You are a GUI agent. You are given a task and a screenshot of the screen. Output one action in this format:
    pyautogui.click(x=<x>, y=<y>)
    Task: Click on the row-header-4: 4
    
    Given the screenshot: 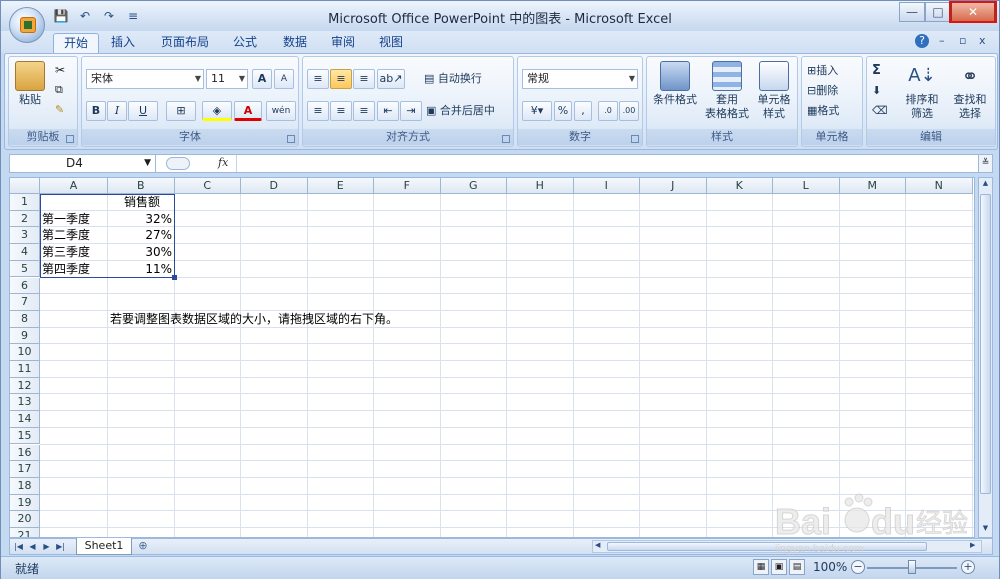 What is the action you would take?
    pyautogui.click(x=25, y=252)
    